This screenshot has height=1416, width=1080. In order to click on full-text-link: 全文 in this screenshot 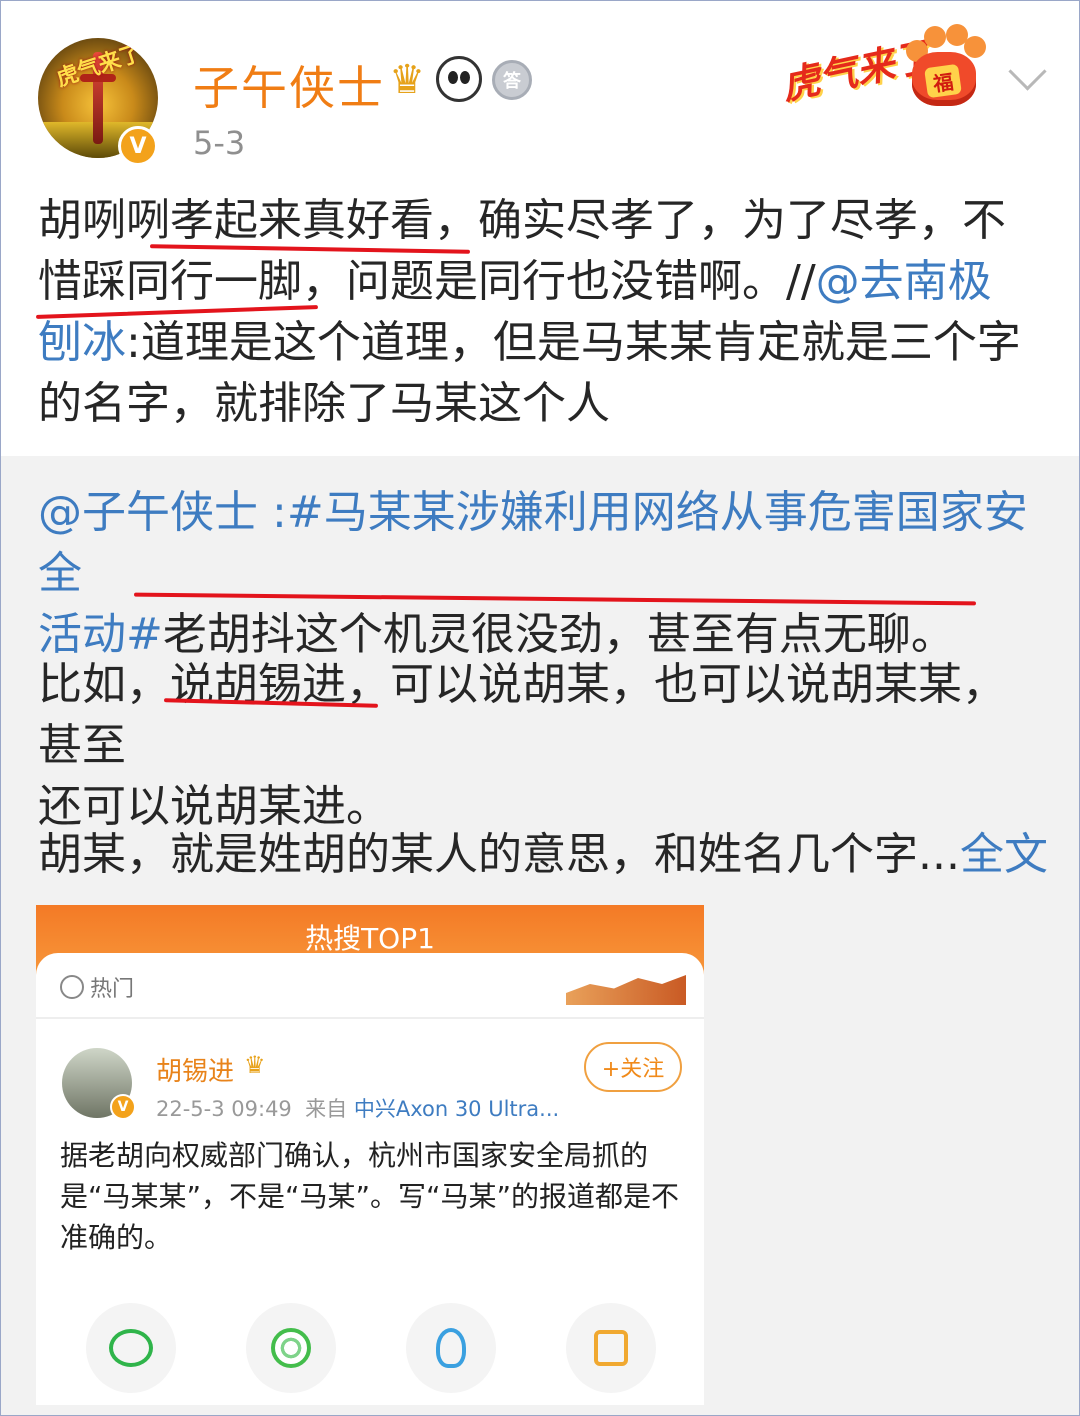, I will do `click(1004, 854)`.